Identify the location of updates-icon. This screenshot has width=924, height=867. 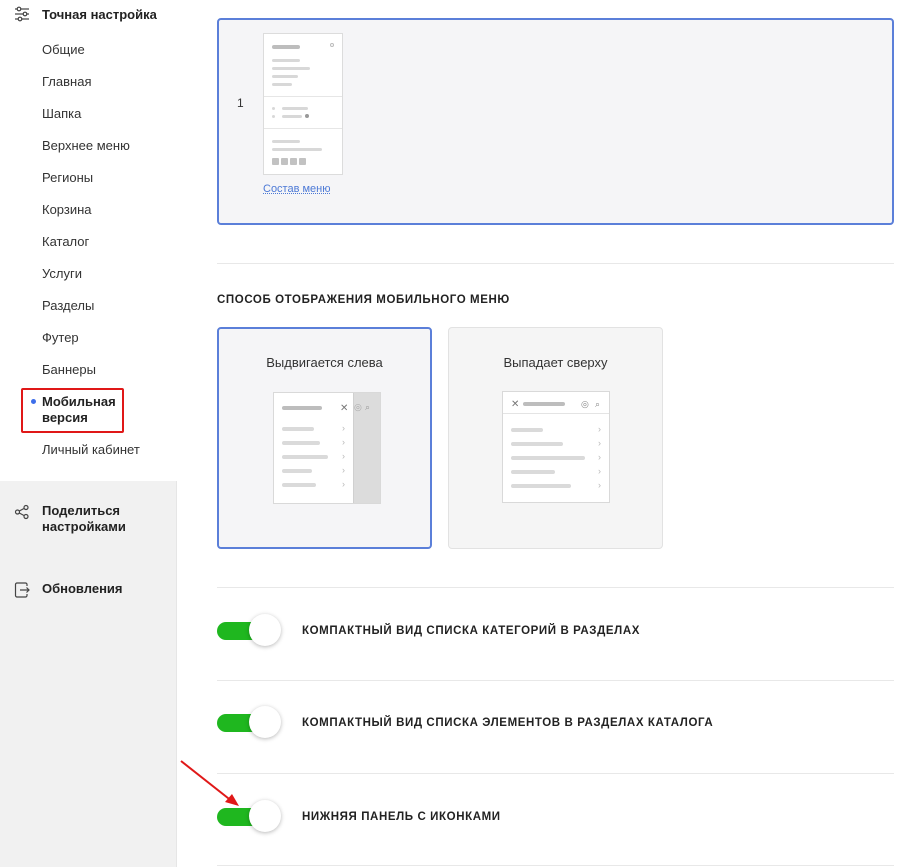
(22, 590).